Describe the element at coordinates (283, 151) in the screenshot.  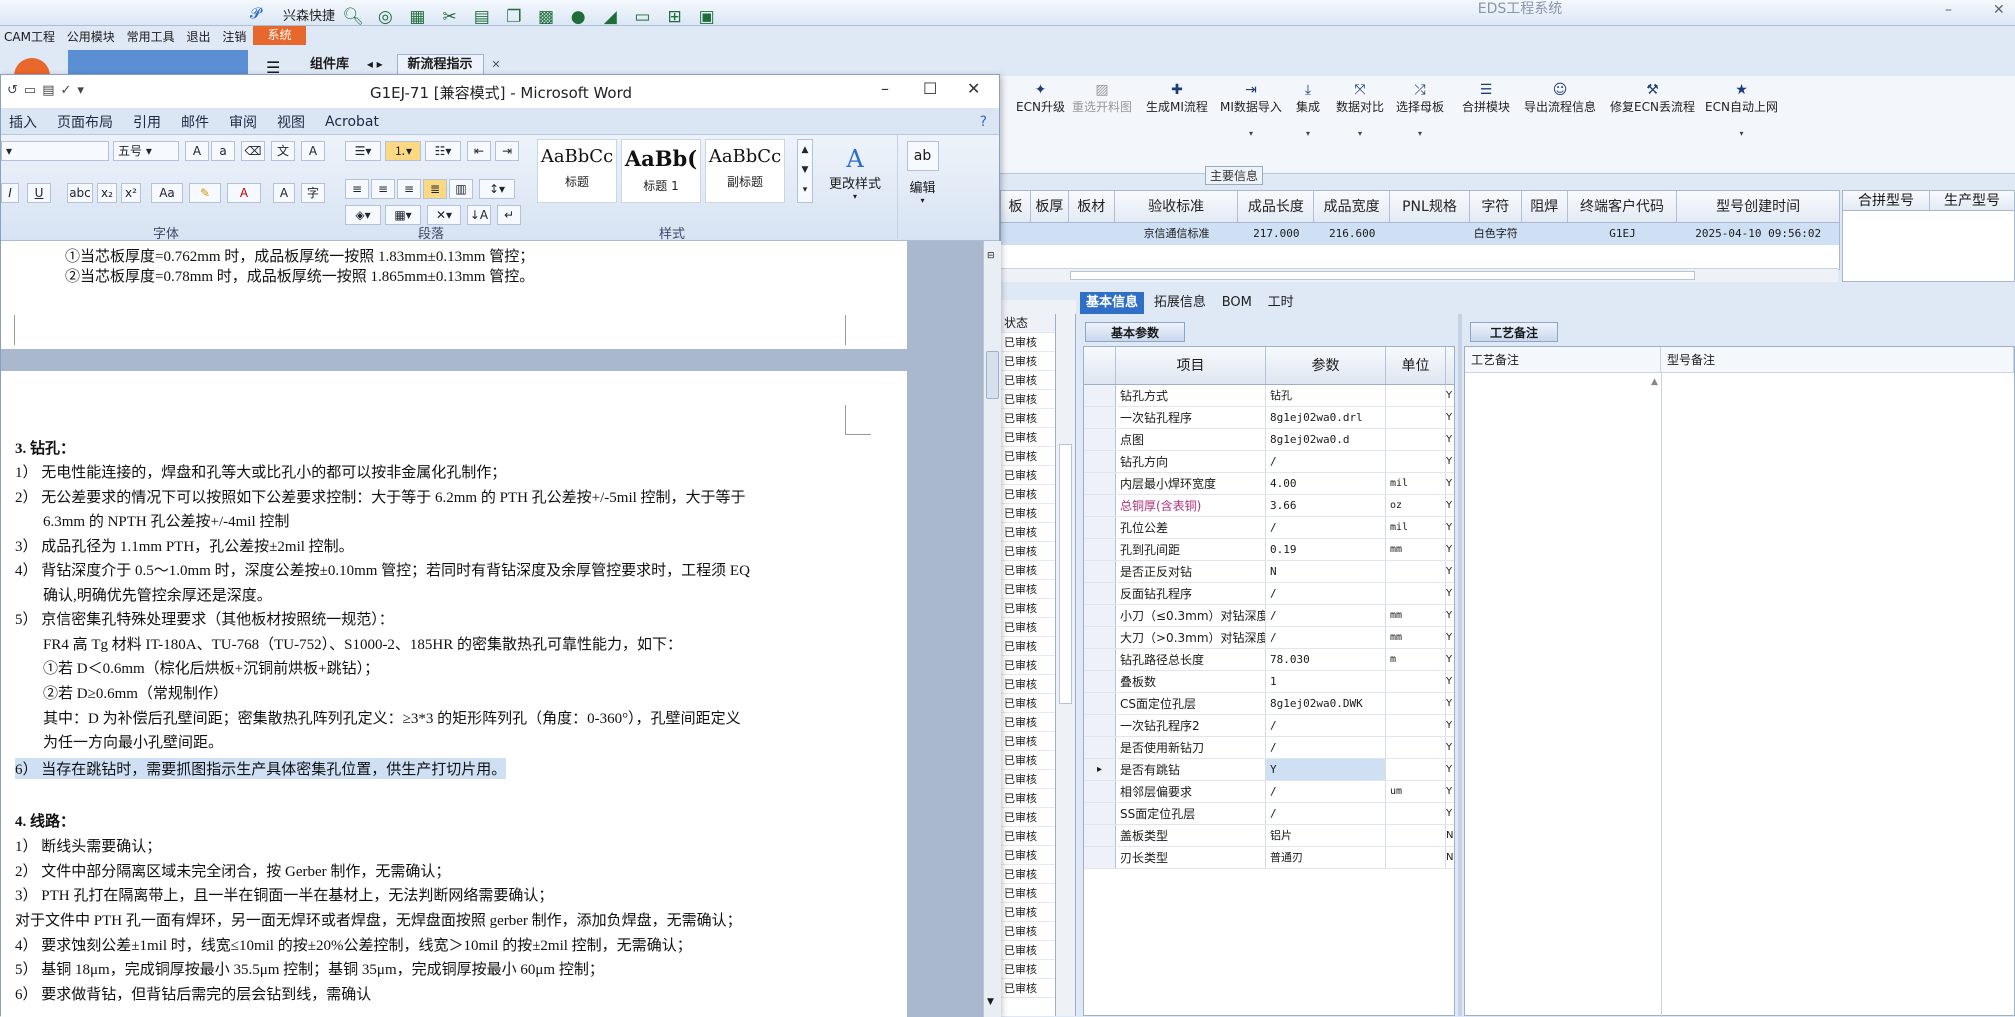
I see `phonetic-icon: 文` at that location.